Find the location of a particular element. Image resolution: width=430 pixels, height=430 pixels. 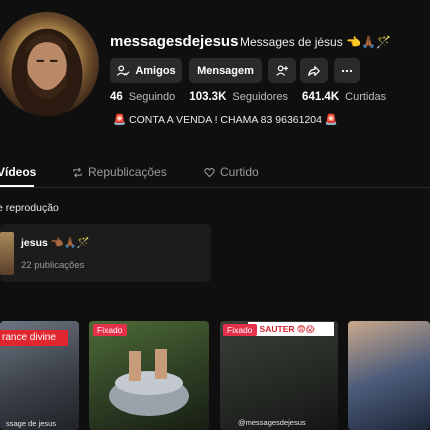

video-watermark: ssage de jesus is located at coordinates (31, 423).